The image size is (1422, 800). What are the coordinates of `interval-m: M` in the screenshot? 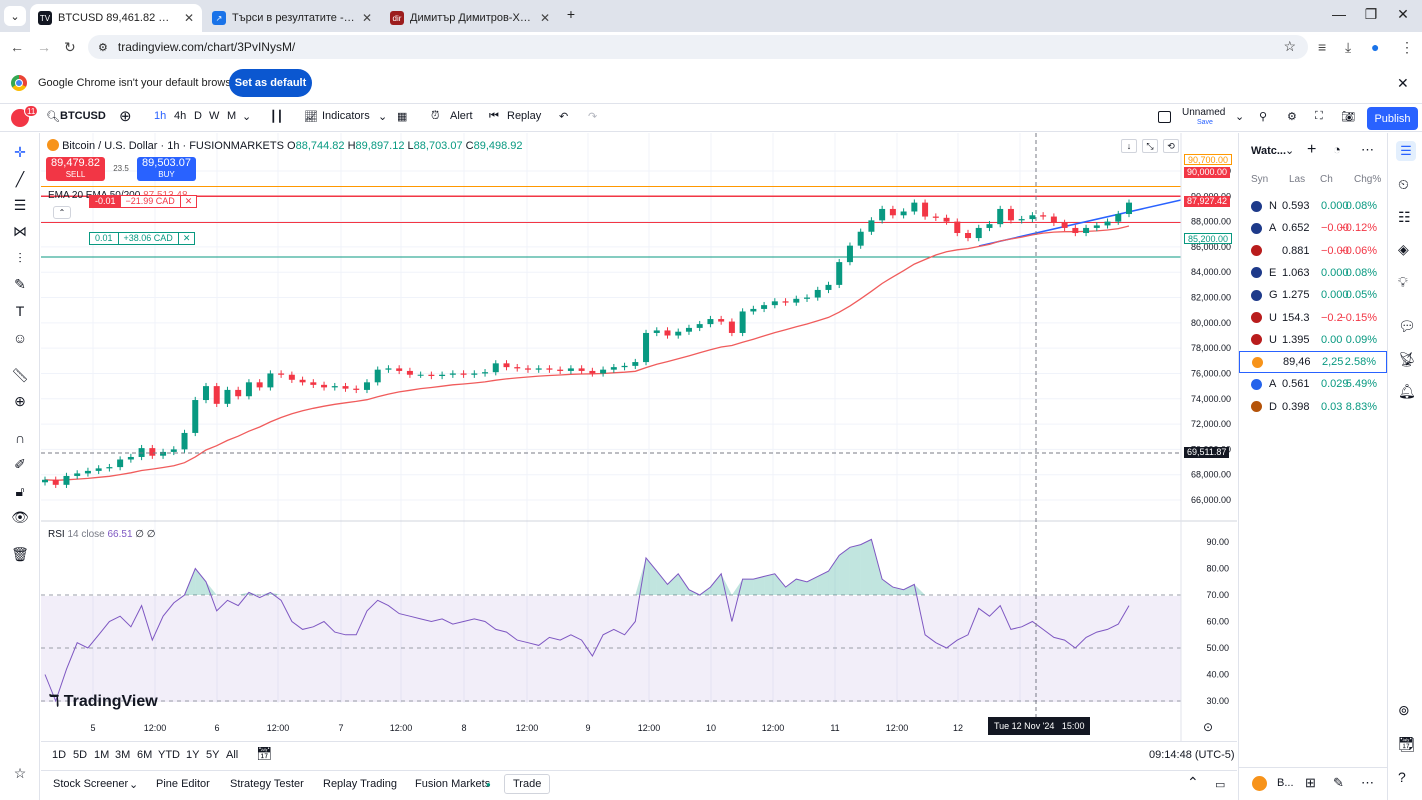 It's located at (231, 116).